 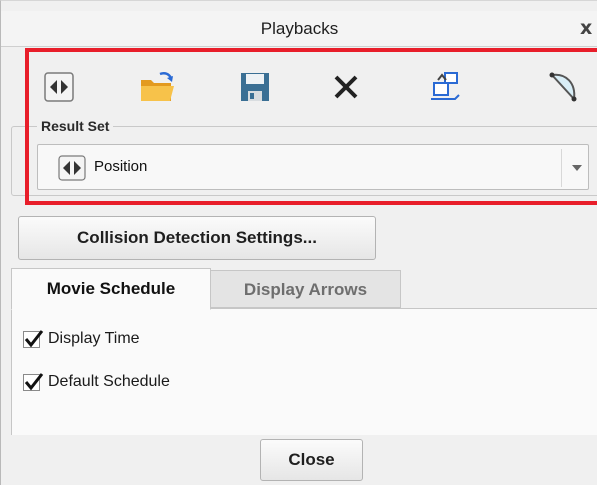 I want to click on tab-movie-schedule: Movie Schedule, so click(x=111, y=289).